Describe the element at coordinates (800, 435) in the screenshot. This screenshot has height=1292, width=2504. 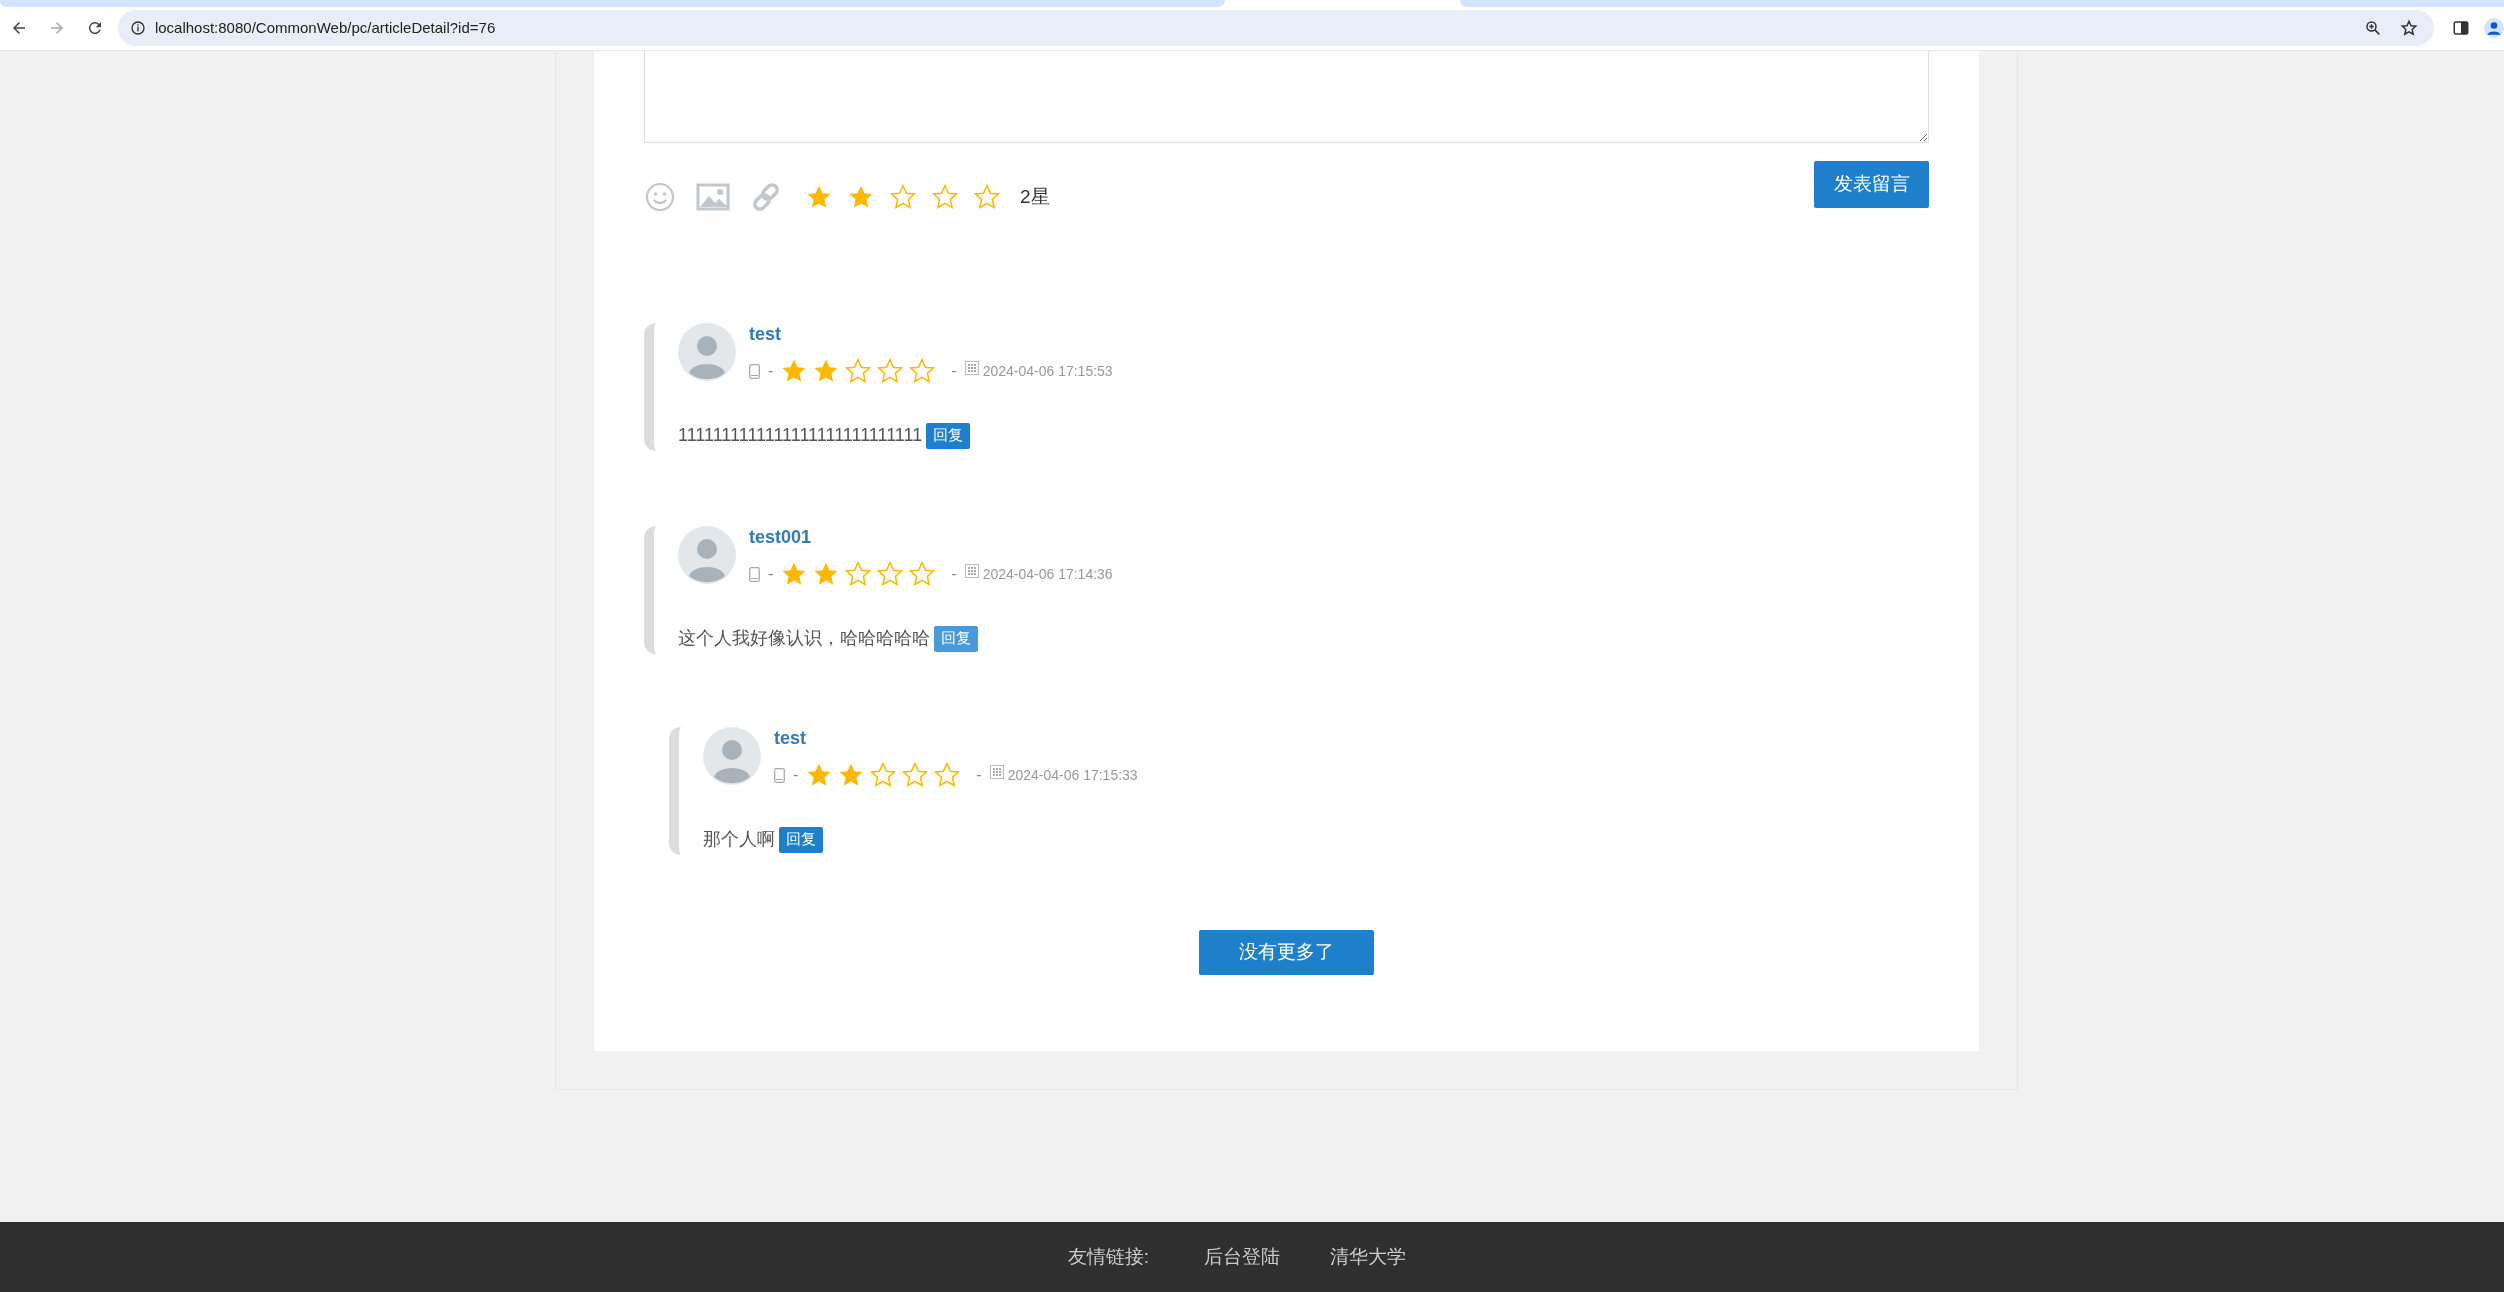
I see `comment-text: 1111111111111111111111111111` at that location.